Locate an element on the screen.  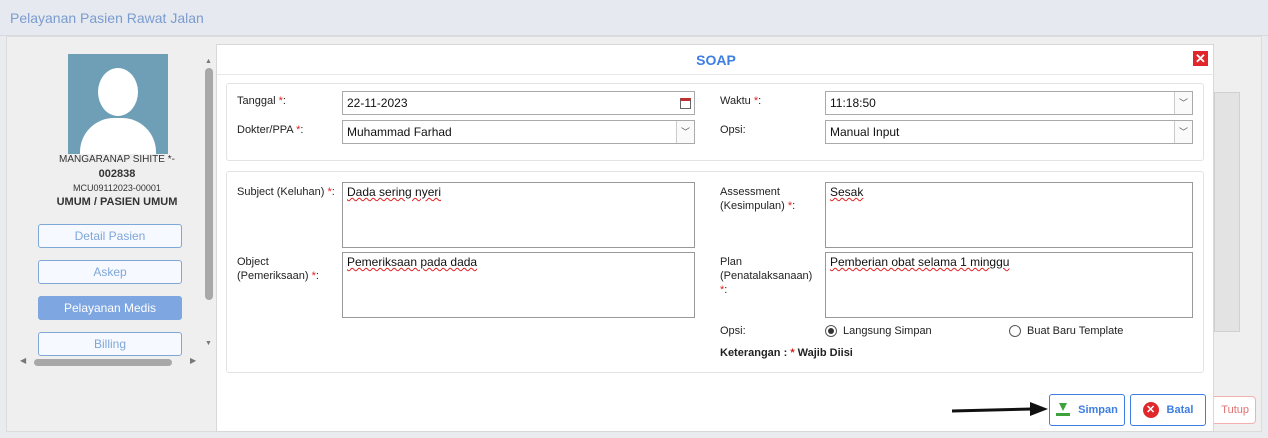
download-save-icon is located at coordinates (1063, 410).